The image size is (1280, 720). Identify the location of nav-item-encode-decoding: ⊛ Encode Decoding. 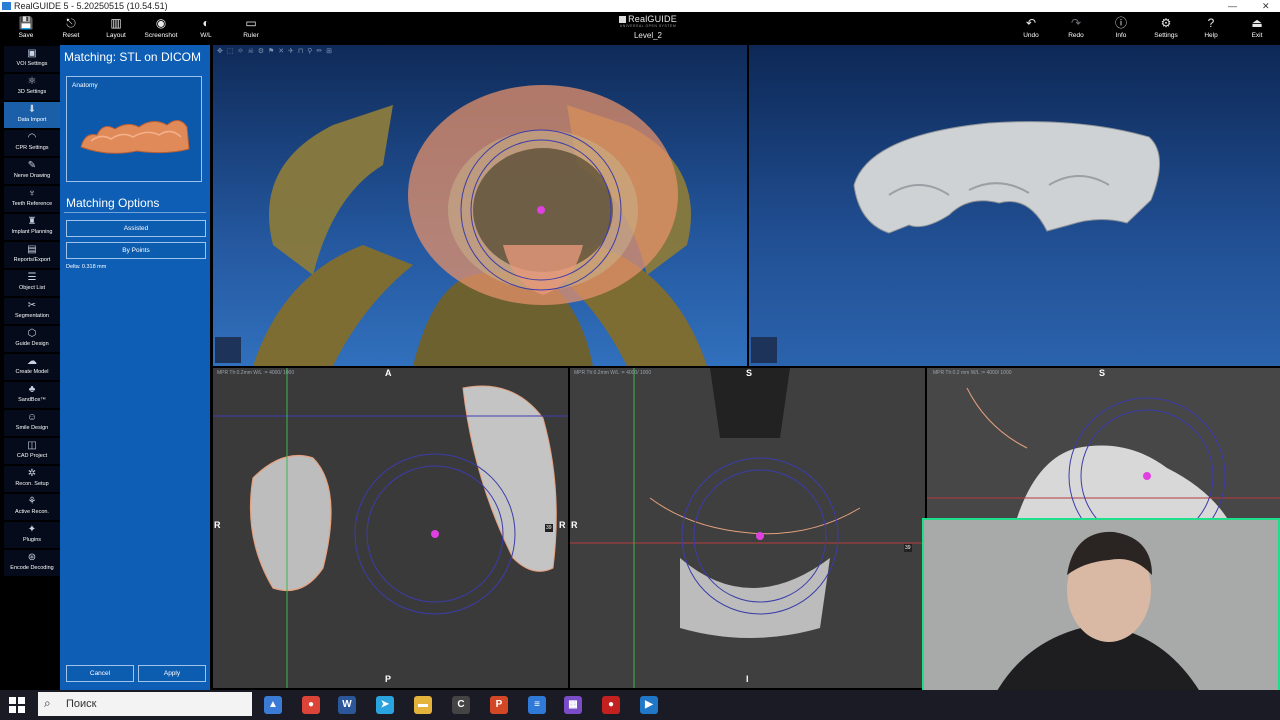
(32, 563).